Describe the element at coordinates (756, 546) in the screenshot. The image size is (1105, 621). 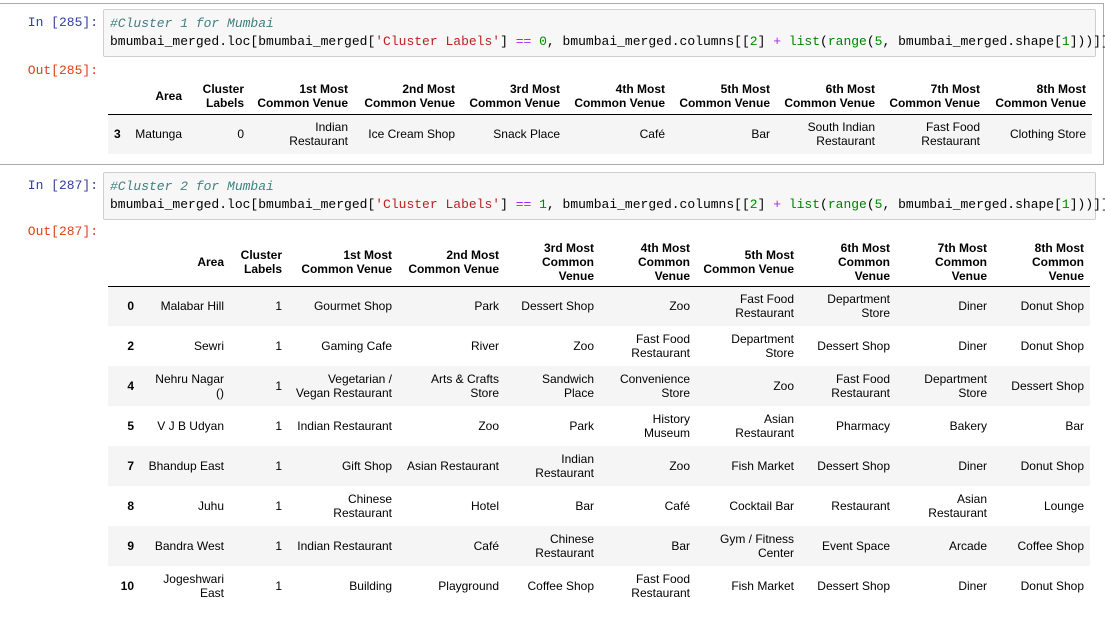
I see `table-cell: Gym / Fitness Center` at that location.